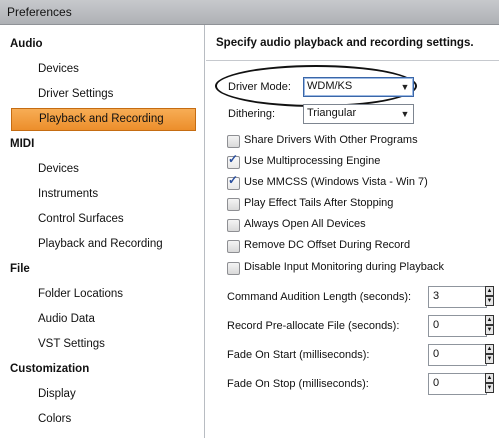  I want to click on checkbox-label: Use Multiprocessing Engine, so click(312, 161).